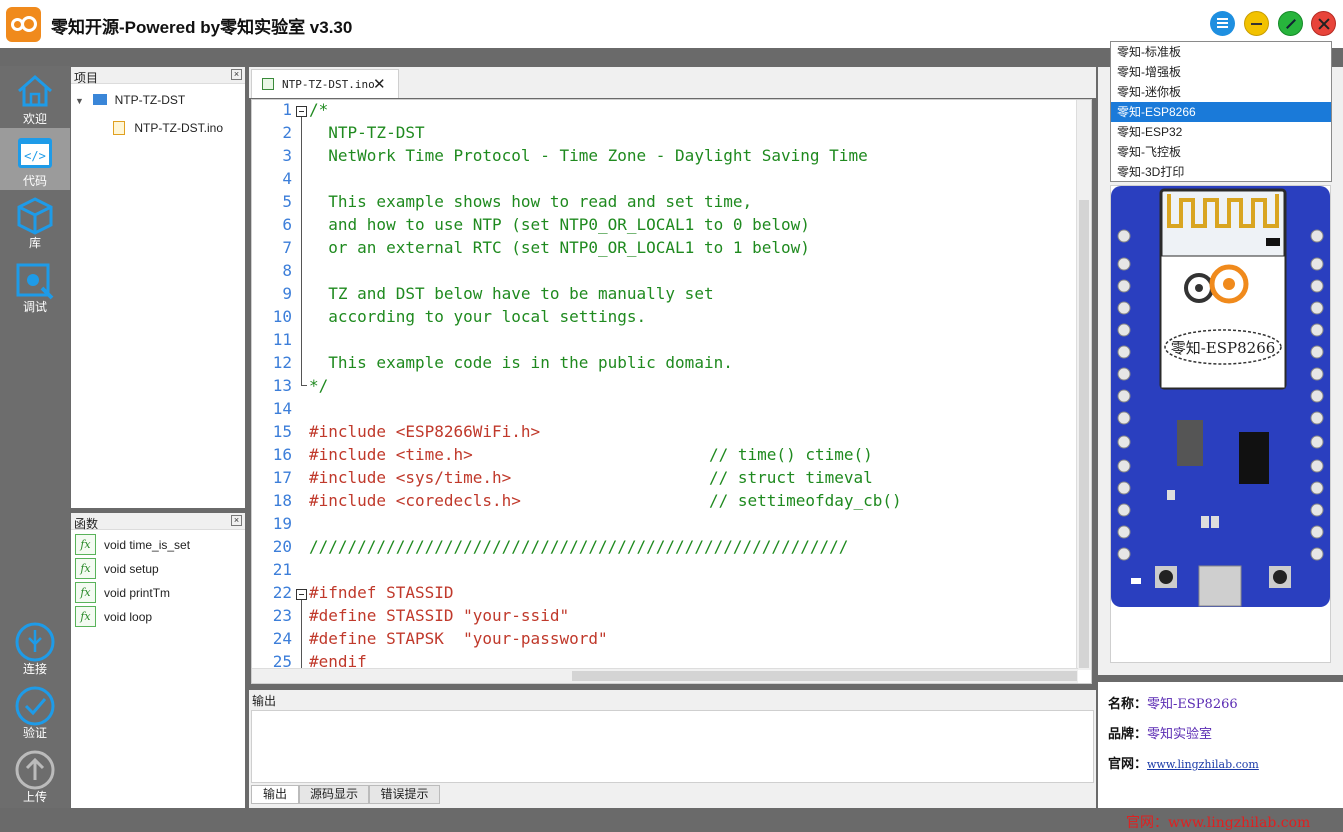  Describe the element at coordinates (665, 640) in the screenshot. I see `code-line: 24 #define STAPSK "your-password"` at that location.